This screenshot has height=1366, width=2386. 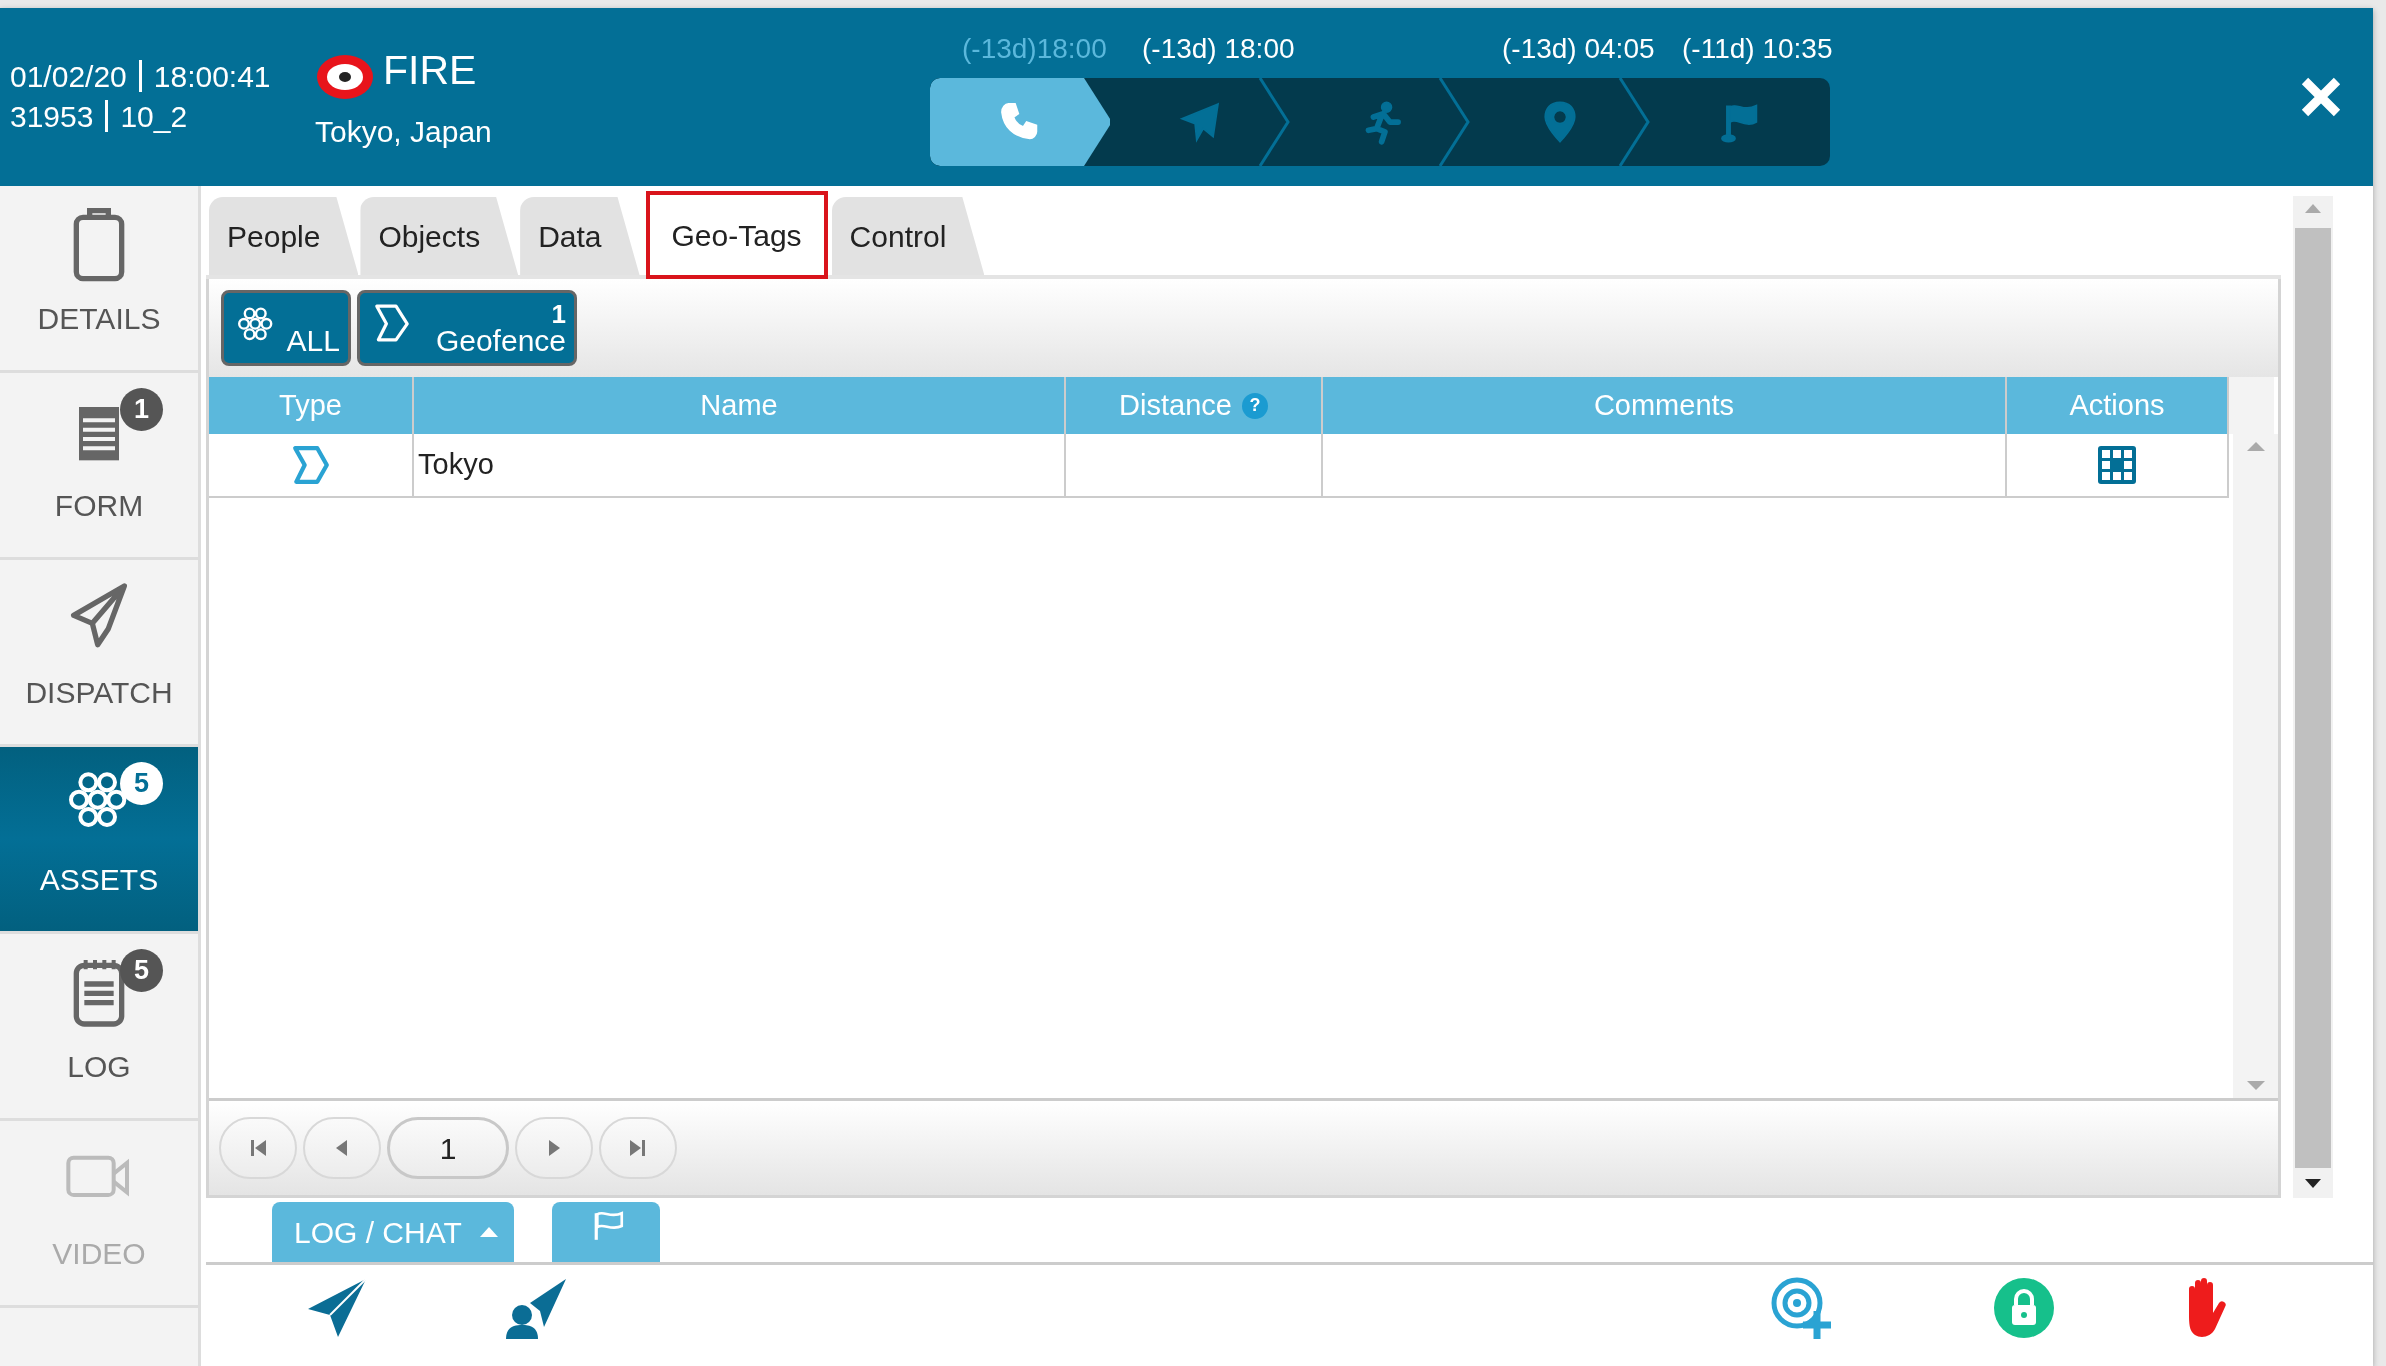 What do you see at coordinates (1034, 48) in the screenshot?
I see `step-time: (-13d)18:00` at bounding box center [1034, 48].